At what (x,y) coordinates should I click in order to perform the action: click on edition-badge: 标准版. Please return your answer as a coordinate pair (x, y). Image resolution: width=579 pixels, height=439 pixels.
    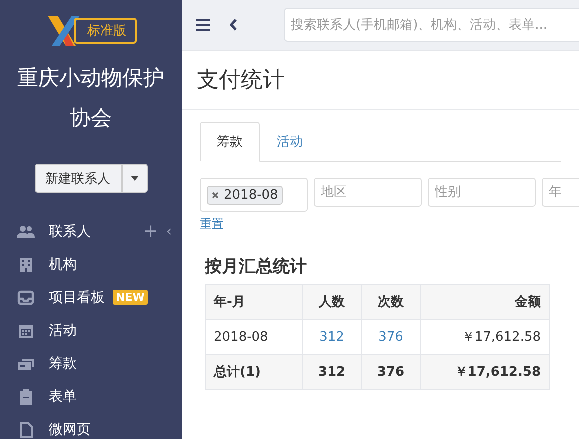
    Looking at the image, I should click on (105, 31).